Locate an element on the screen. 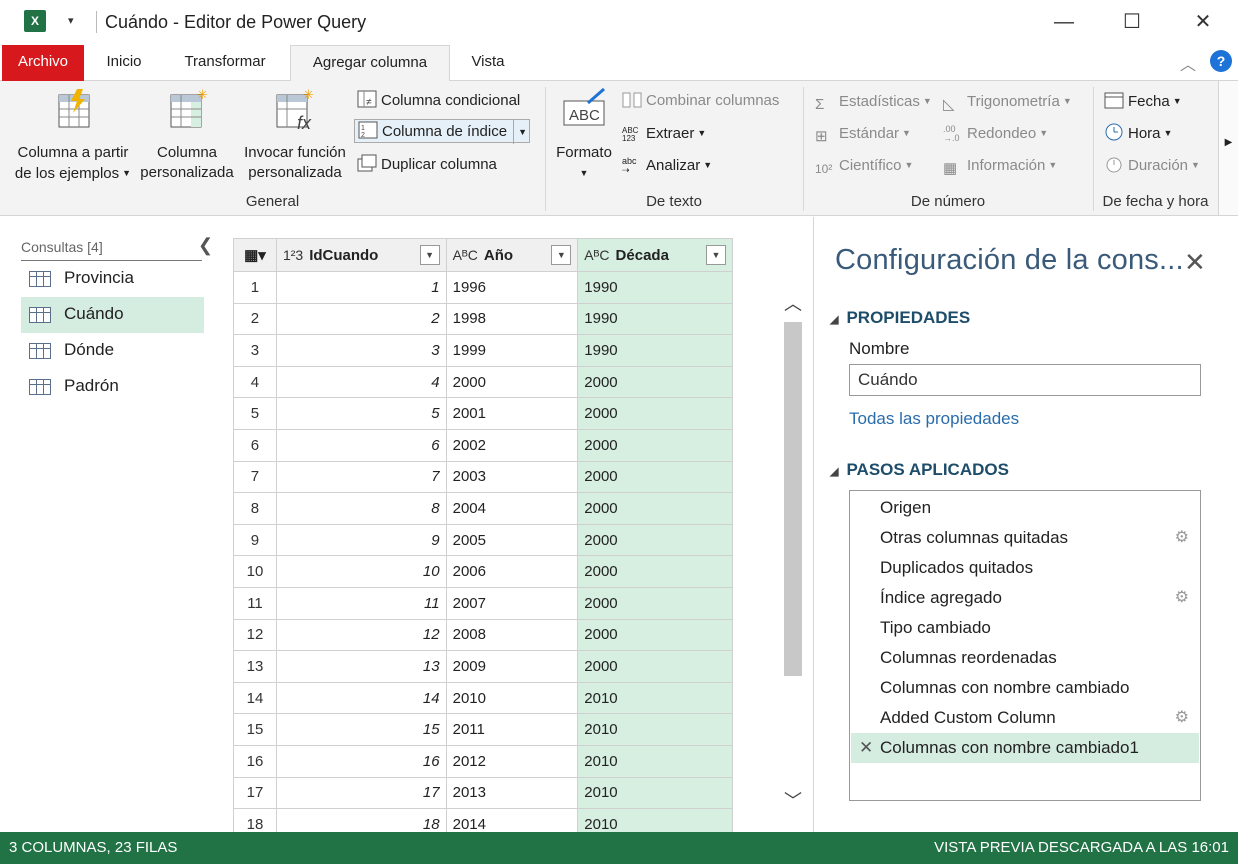 This screenshot has height=864, width=1238. index-column-dropdown-icon: ▼ is located at coordinates (520, 132).